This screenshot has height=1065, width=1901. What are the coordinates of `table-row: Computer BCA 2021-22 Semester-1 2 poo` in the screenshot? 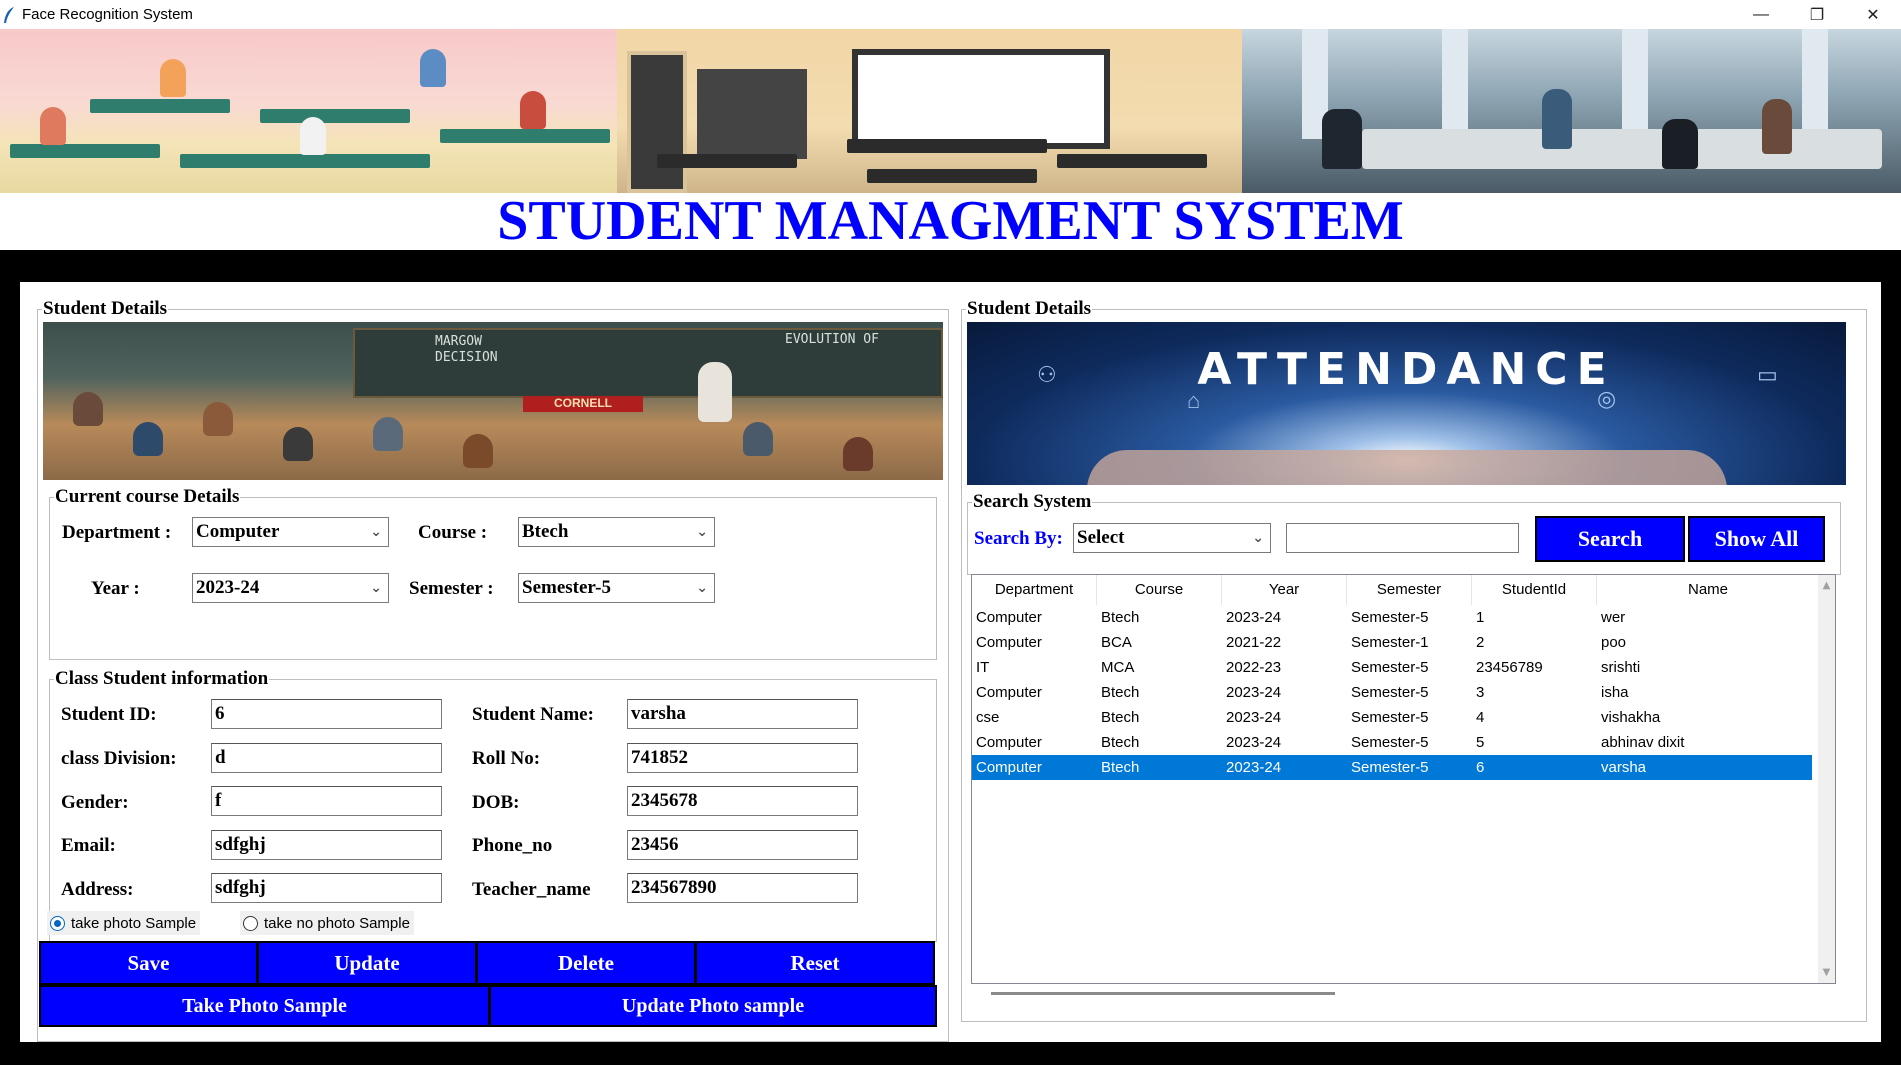 It's located at (1392, 642).